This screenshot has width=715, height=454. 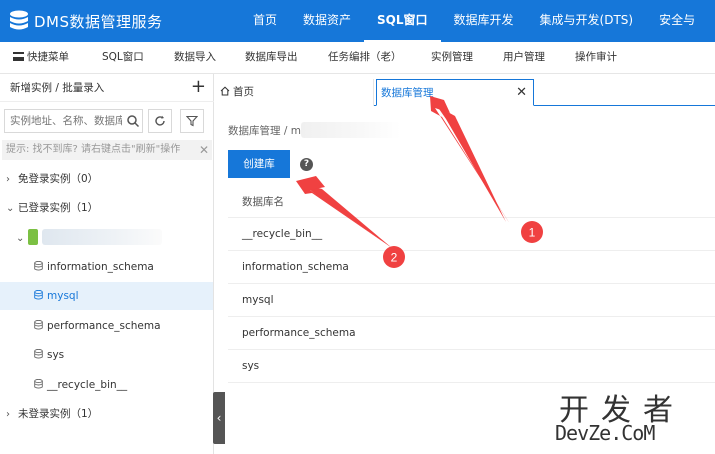 I want to click on marker-1-label: 1, so click(x=532, y=233).